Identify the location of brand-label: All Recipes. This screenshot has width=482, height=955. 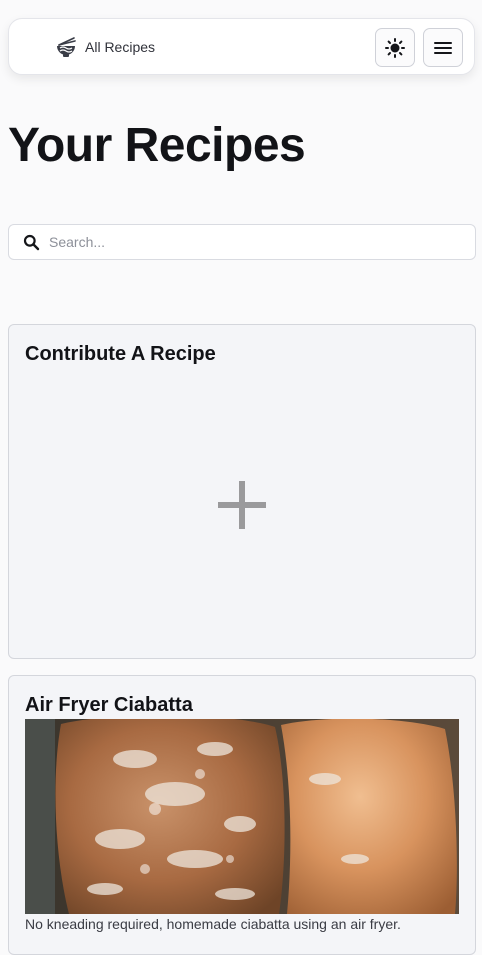
(120, 47).